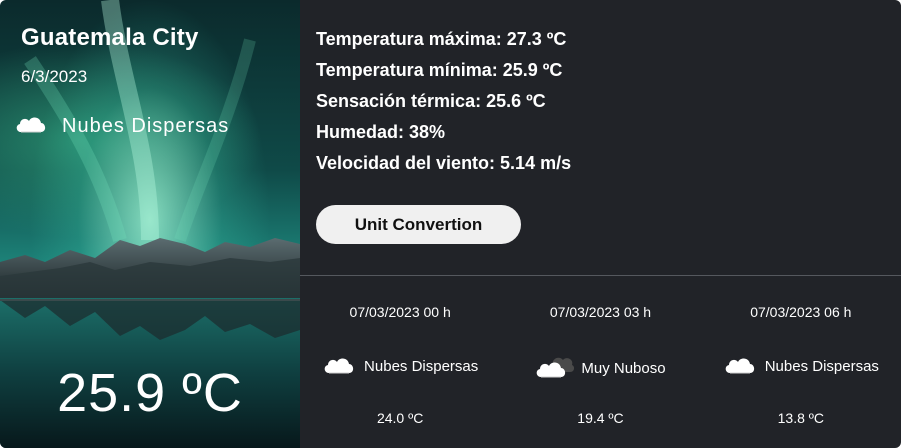  Describe the element at coordinates (431, 101) in the screenshot. I see `feels-like: Sensación térmica: 25.6 ºC` at that location.